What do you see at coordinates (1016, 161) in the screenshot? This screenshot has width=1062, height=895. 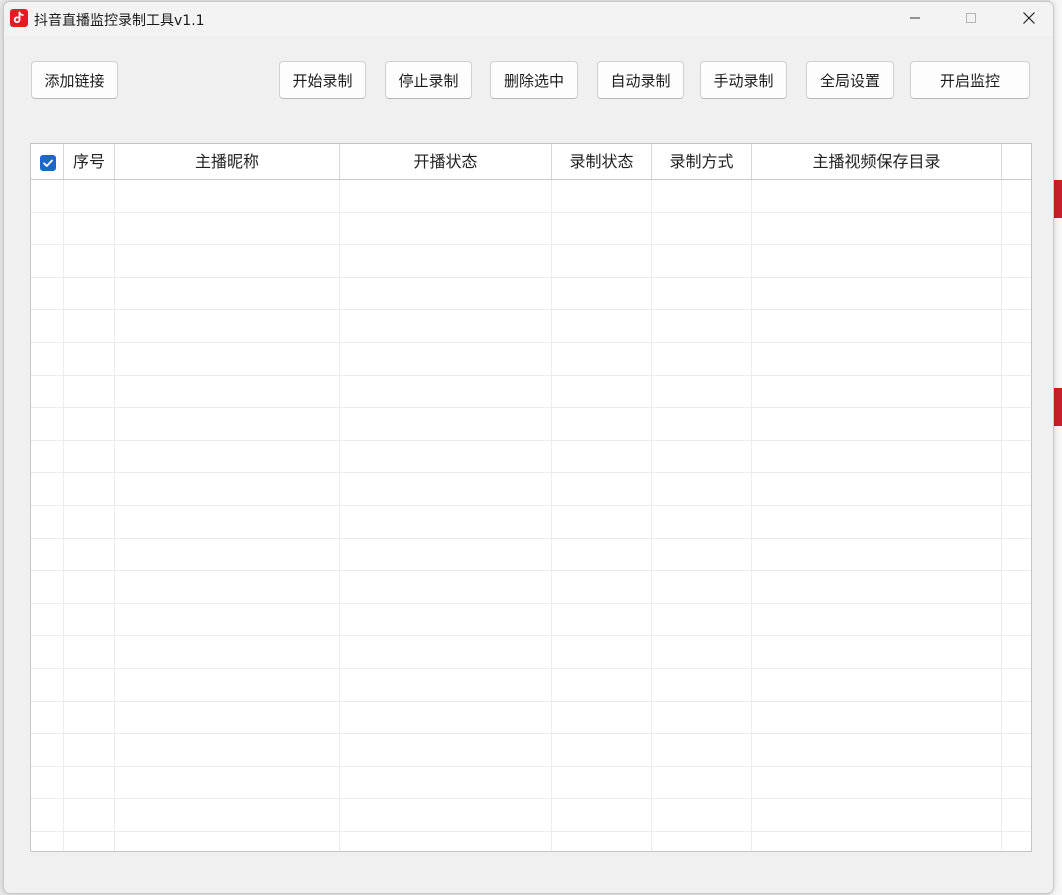 I see `column-header-filler` at bounding box center [1016, 161].